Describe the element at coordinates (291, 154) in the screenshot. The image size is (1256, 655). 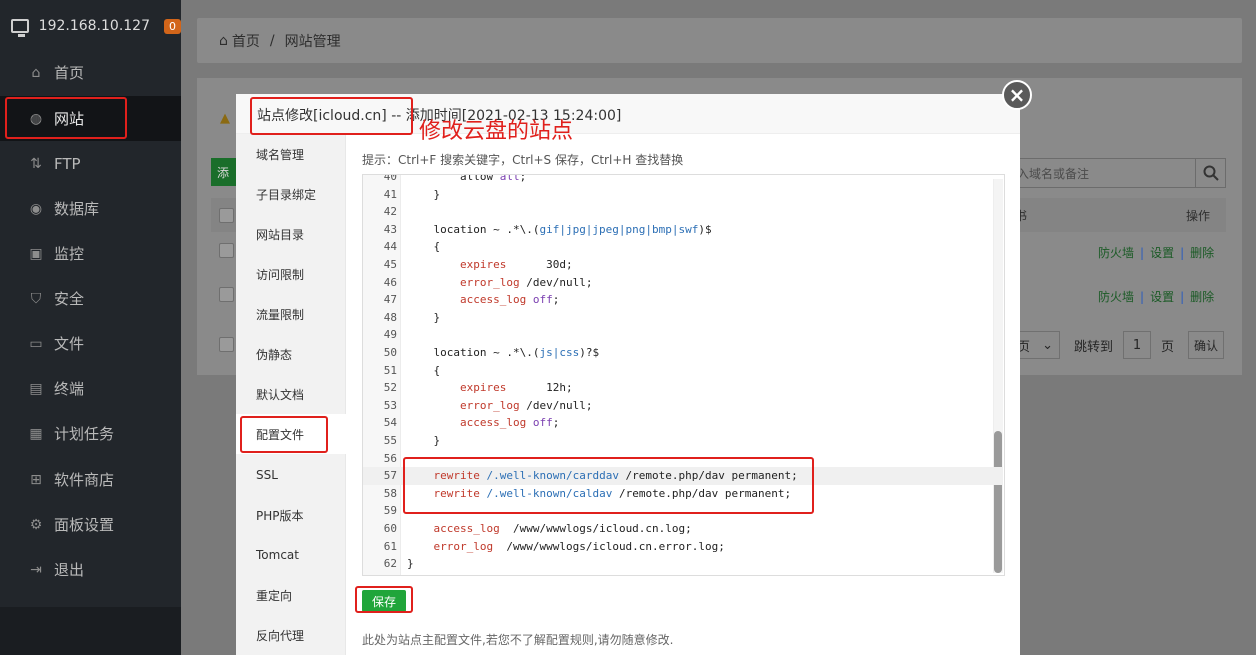
I see `tab-domain: 域名管理` at that location.